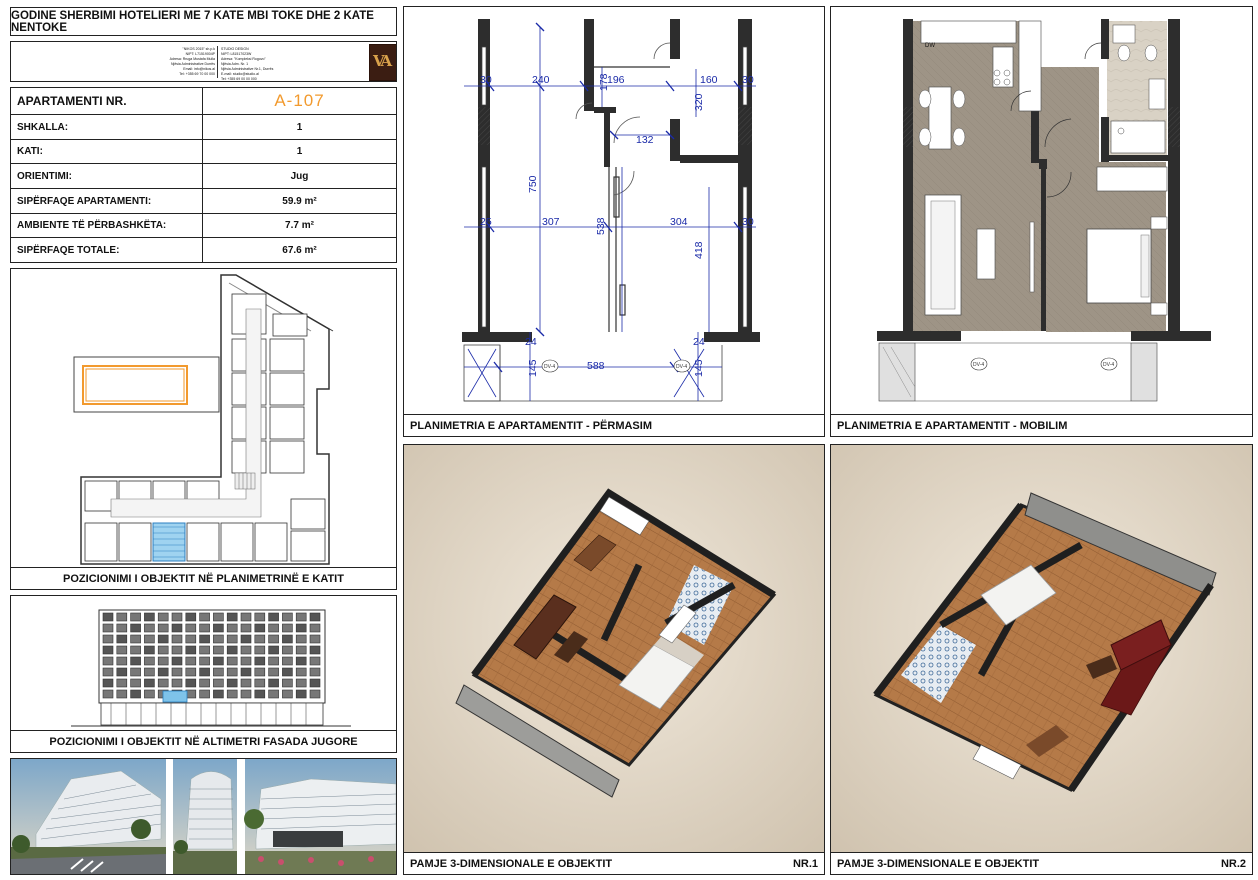 This screenshot has width=1258, height=880. What do you see at coordinates (211, 668) in the screenshot?
I see `facade-drawing` at bounding box center [211, 668].